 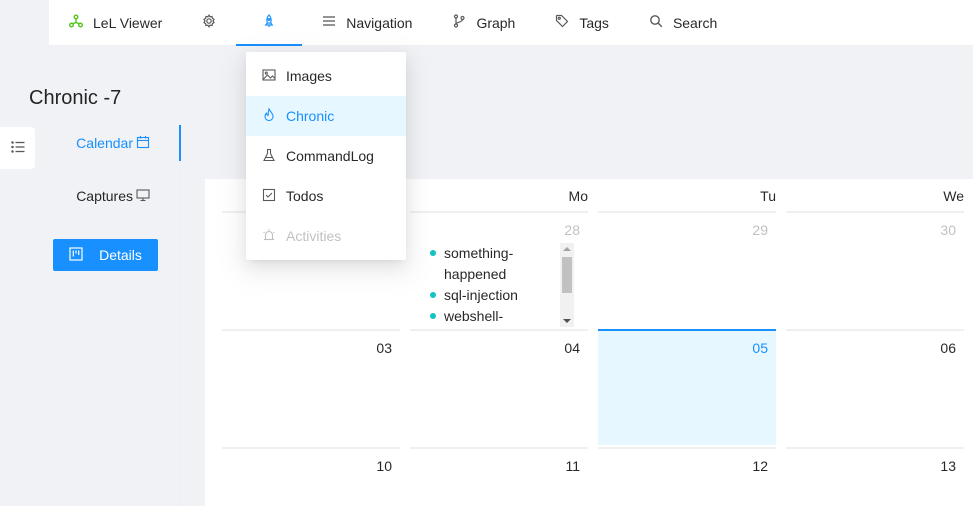 What do you see at coordinates (687, 196) in the screenshot?
I see `weekday-header: Tu` at bounding box center [687, 196].